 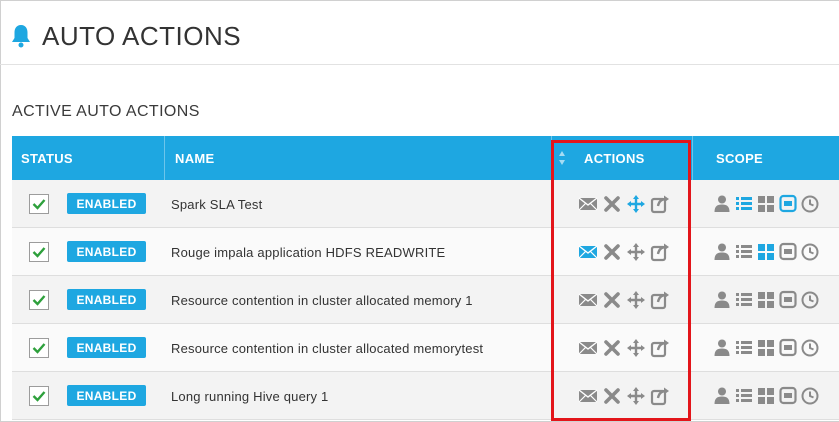 I want to click on column-header-status: STATUS, so click(x=47, y=158).